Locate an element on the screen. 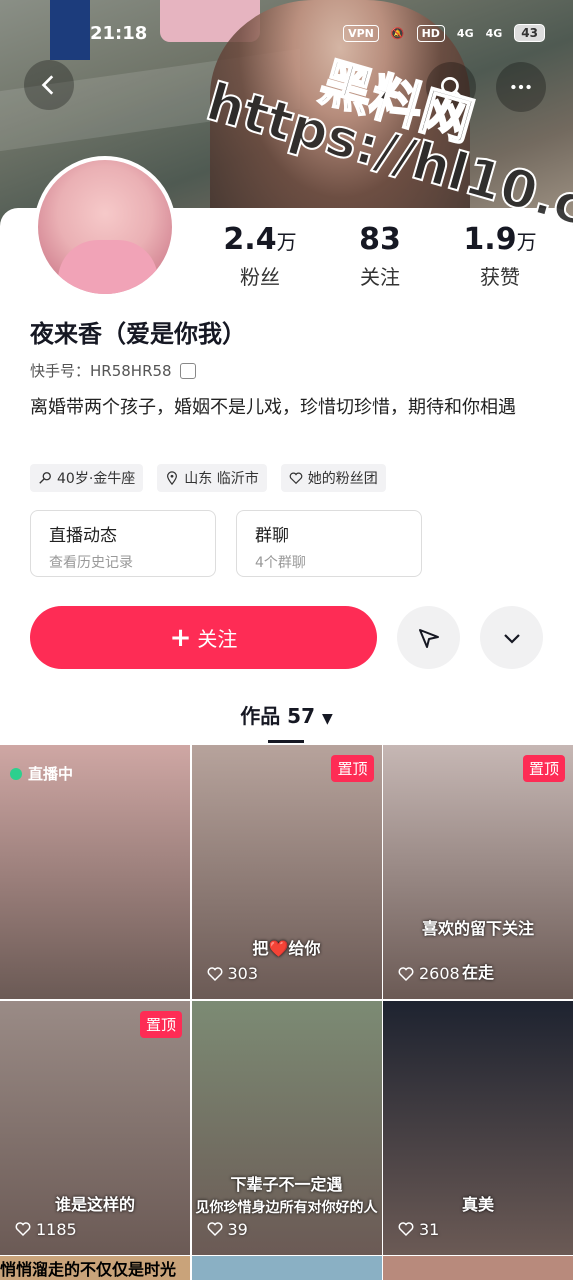 This screenshot has width=573, height=1280. live-history-title: 直播动态 is located at coordinates (83, 536).